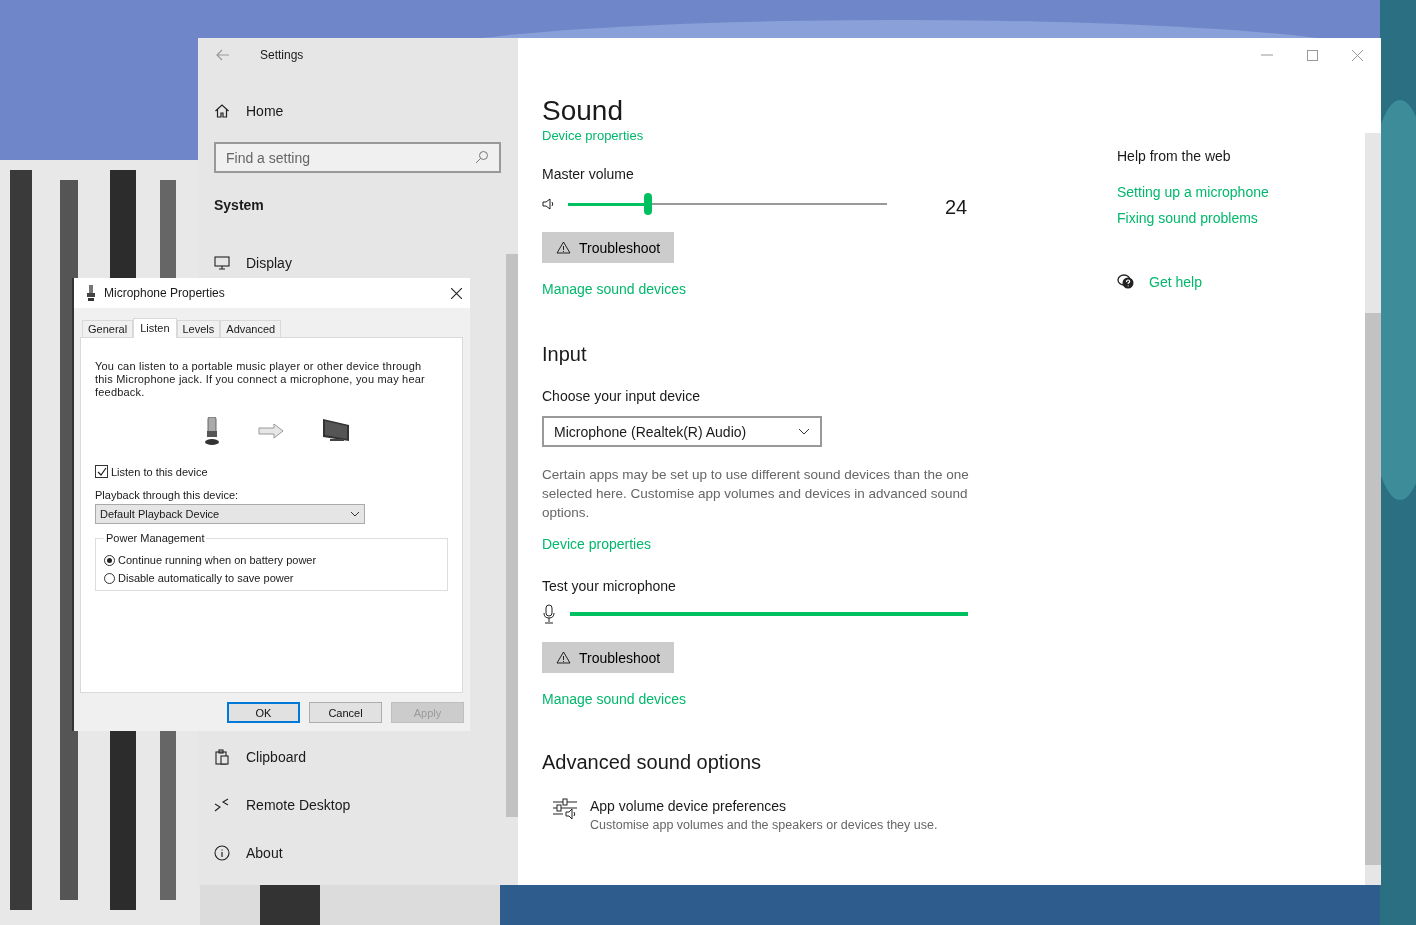  I want to click on radio-label: Continue running when on battery power, so click(217, 560).